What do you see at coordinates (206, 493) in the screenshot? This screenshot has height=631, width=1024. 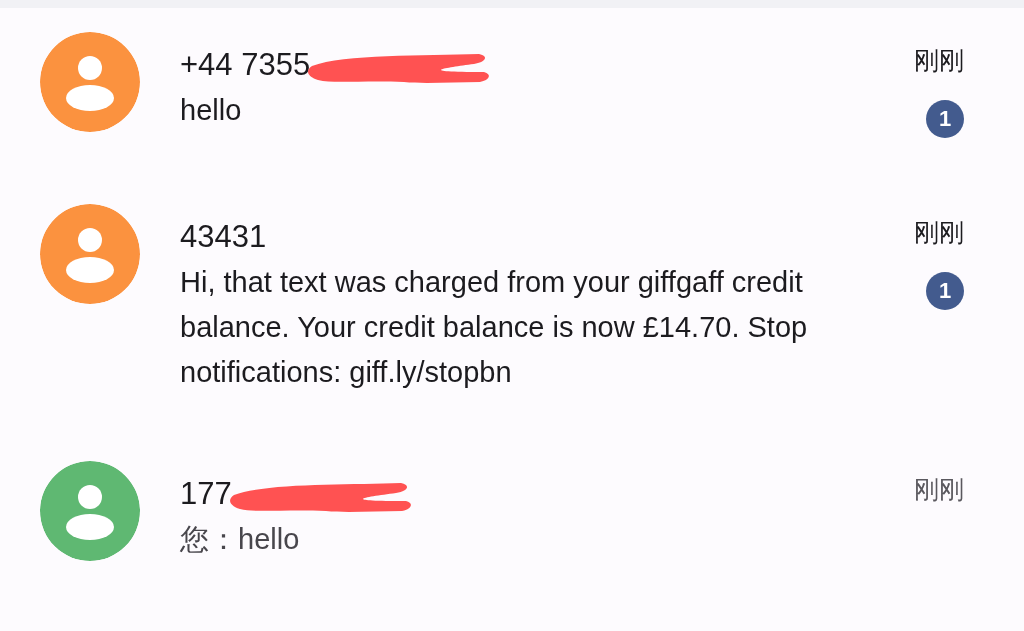 I see `contact-name: 177` at bounding box center [206, 493].